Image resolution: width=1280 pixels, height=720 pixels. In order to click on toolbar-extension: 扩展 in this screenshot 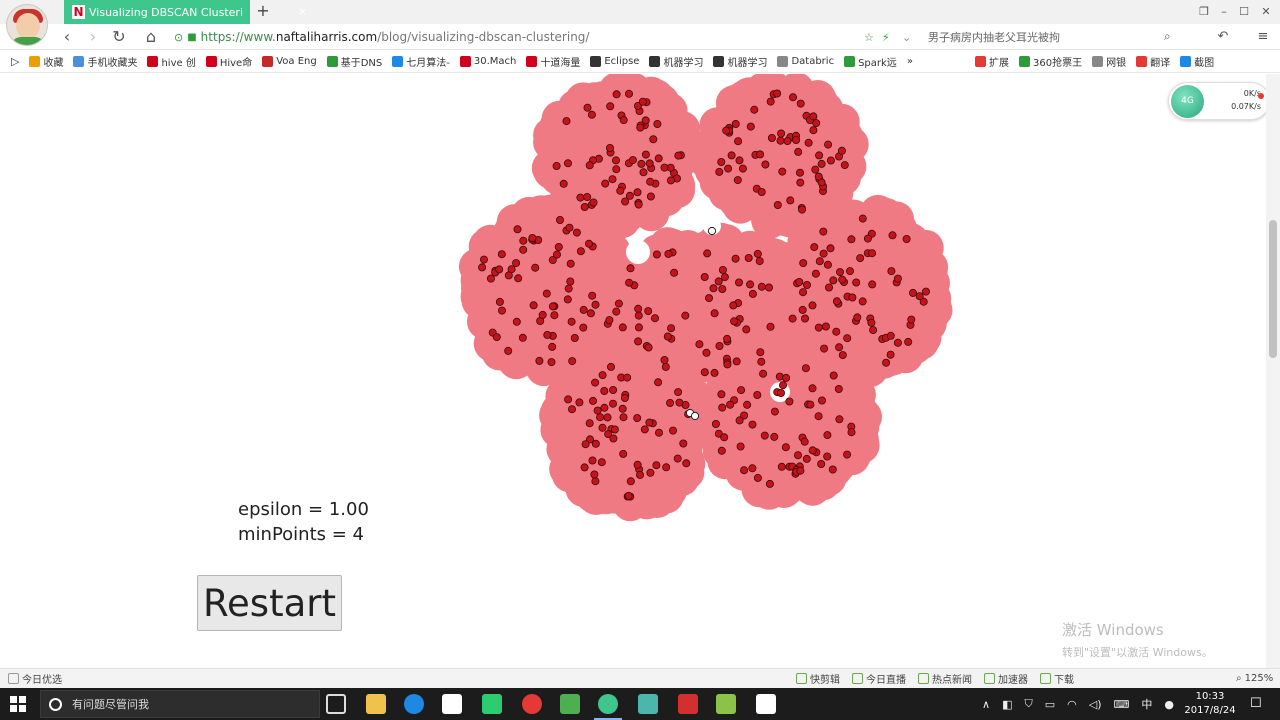, I will do `click(992, 62)`.